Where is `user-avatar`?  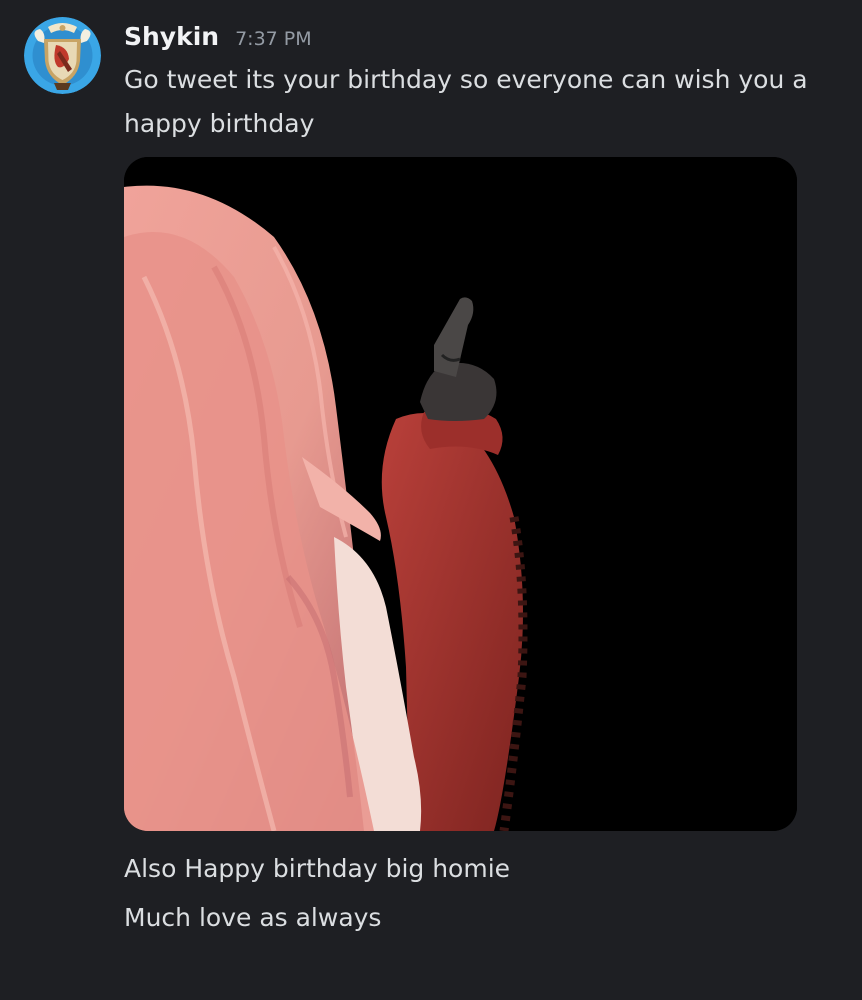
user-avatar is located at coordinates (62, 55).